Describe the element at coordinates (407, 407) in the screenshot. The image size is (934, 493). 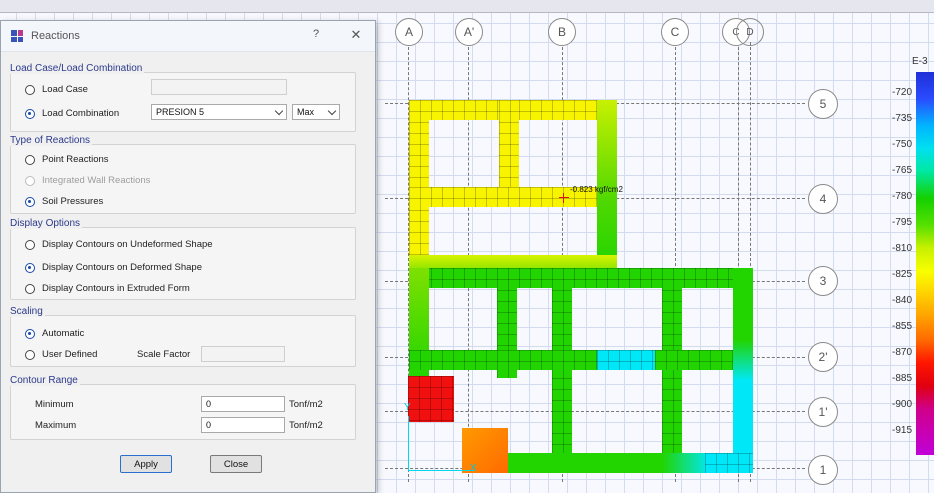
I see `axis-y-label: Y` at that location.